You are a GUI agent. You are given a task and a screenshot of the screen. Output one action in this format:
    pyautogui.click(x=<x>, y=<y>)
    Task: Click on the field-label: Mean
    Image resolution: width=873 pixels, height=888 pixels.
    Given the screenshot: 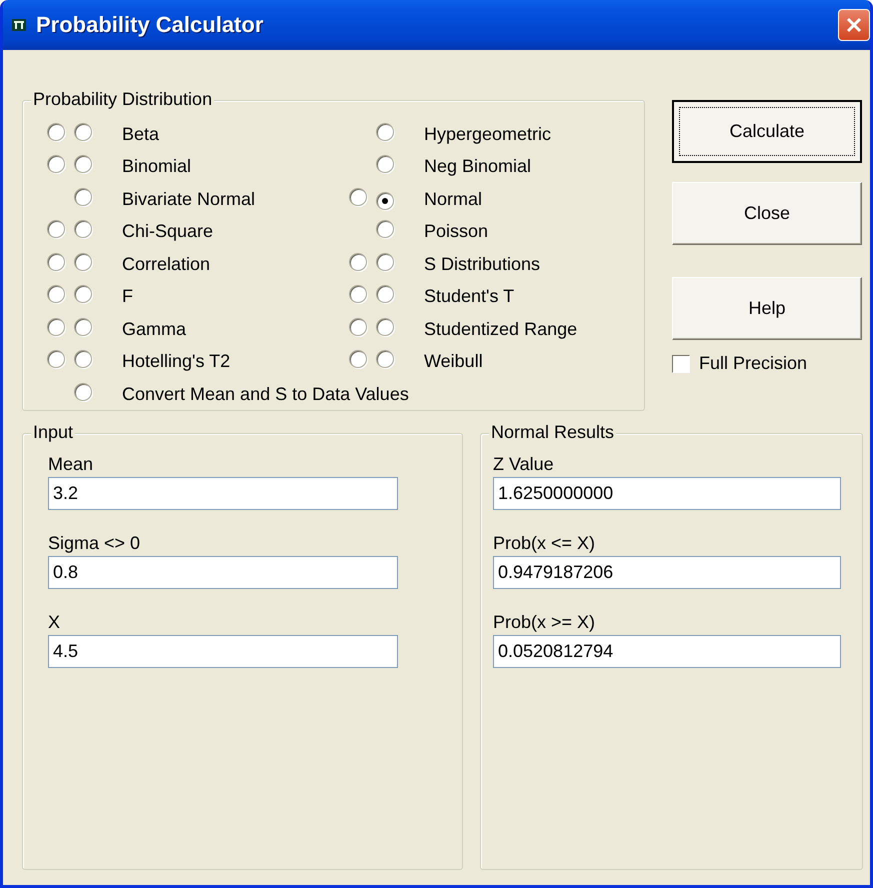 What is the action you would take?
    pyautogui.click(x=71, y=464)
    